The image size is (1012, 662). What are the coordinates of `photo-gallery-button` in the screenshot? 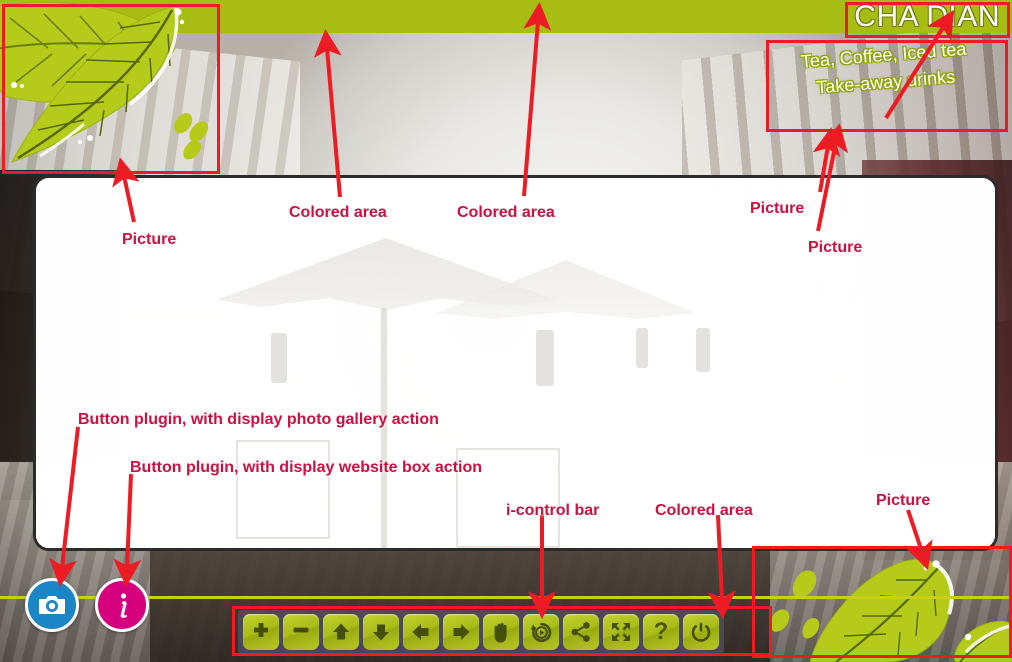 It's located at (52, 605).